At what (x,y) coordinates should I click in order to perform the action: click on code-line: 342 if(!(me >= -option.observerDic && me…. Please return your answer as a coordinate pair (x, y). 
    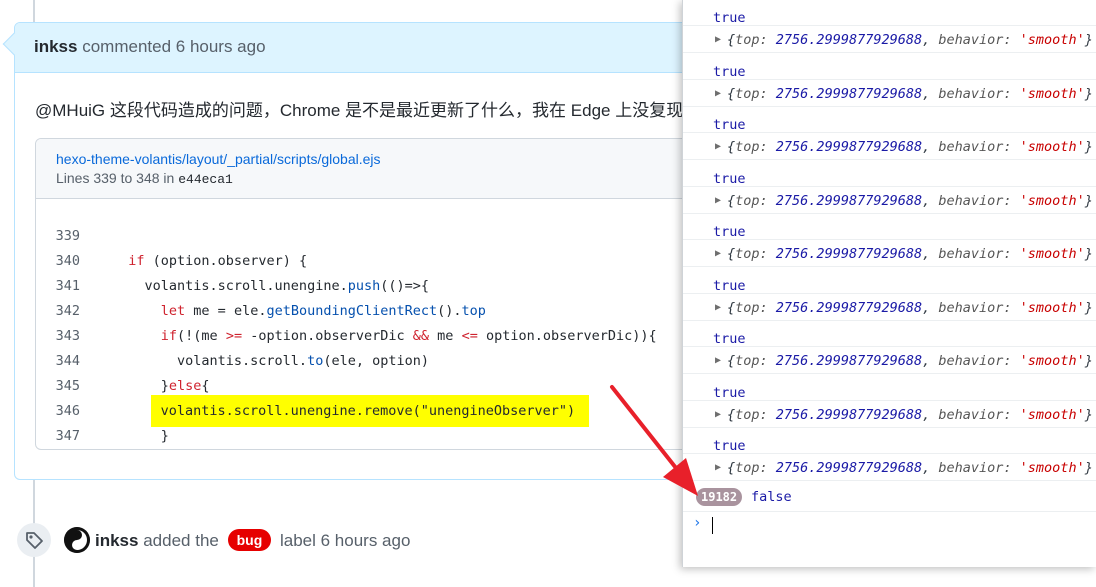
    Looking at the image, I should click on (384, 309).